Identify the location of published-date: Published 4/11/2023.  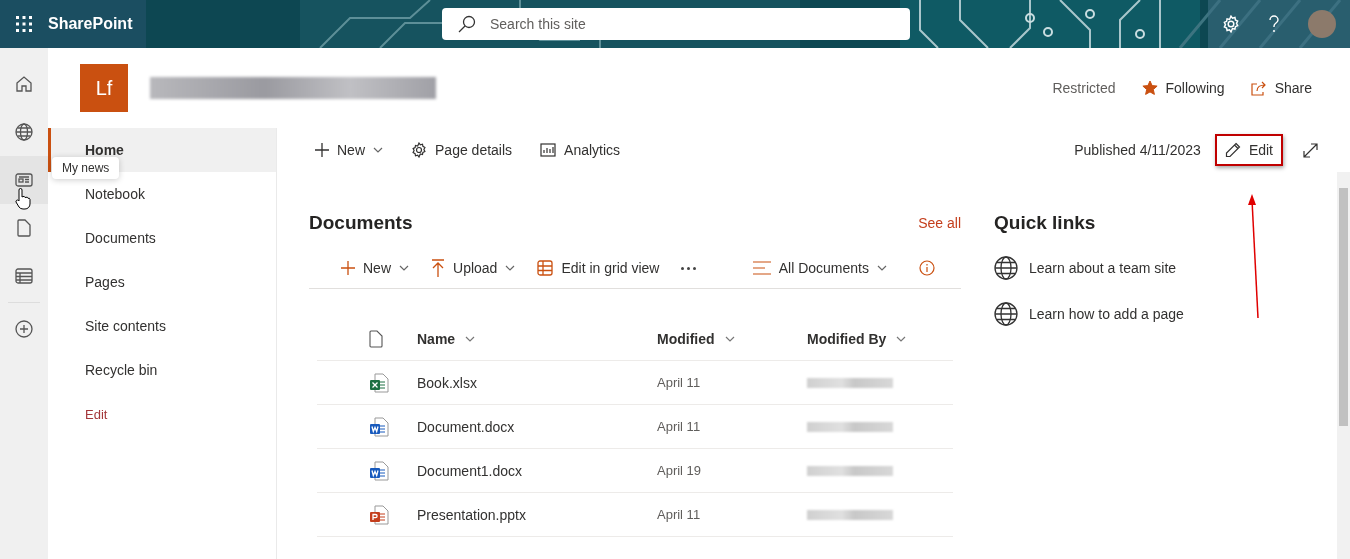
(1137, 150).